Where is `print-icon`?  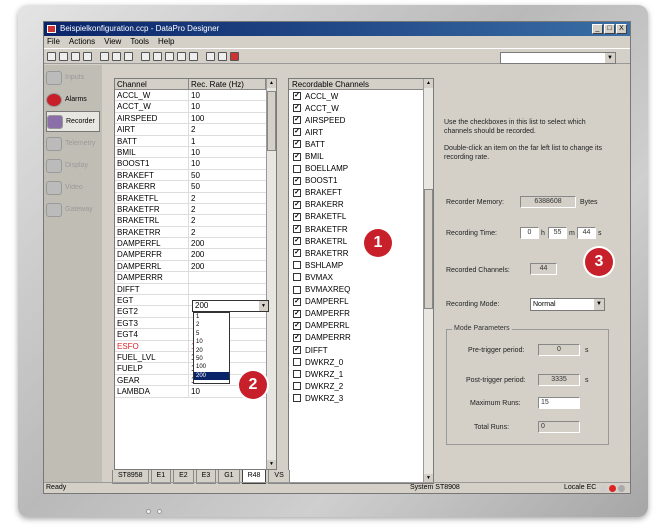
print-icon is located at coordinates (87, 56).